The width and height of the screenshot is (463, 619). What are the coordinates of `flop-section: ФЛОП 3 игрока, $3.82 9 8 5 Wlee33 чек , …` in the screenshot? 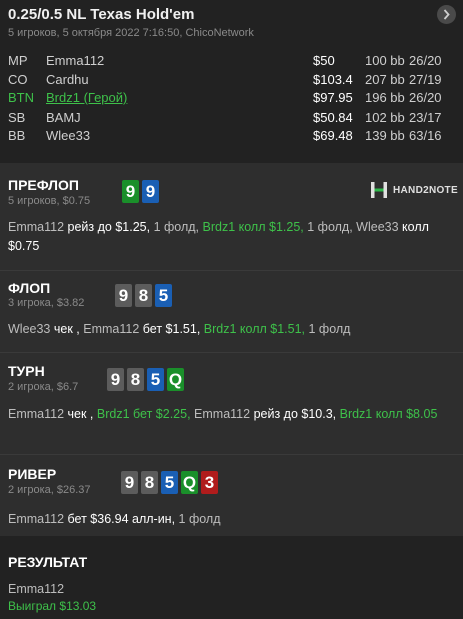 It's located at (231, 311).